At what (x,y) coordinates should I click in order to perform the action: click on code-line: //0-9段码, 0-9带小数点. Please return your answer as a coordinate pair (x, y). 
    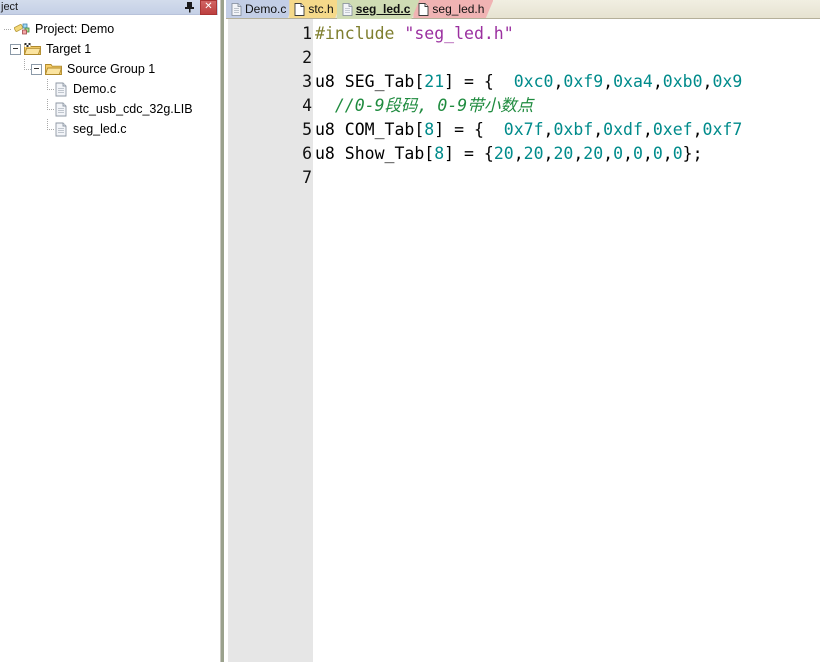
    Looking at the image, I should click on (566, 106).